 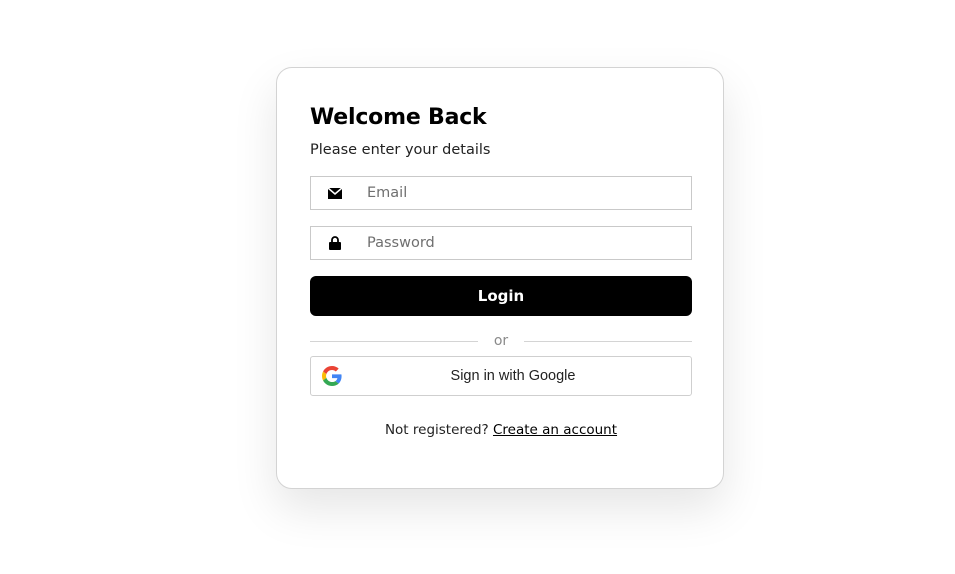 I want to click on email-input, so click(x=529, y=193).